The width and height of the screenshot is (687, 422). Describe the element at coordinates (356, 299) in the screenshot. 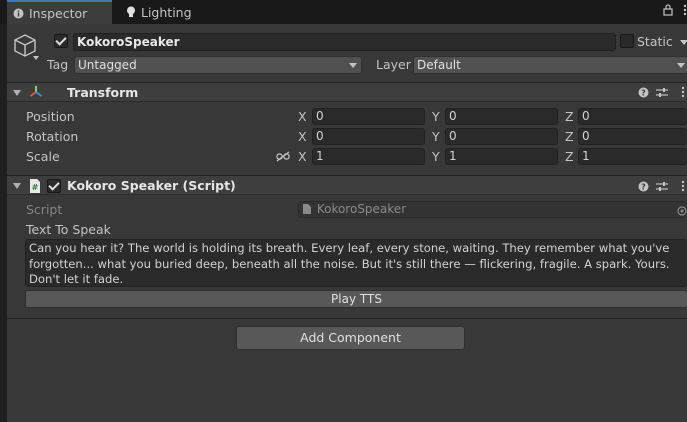

I see `play-tts-button: Play TTS` at that location.